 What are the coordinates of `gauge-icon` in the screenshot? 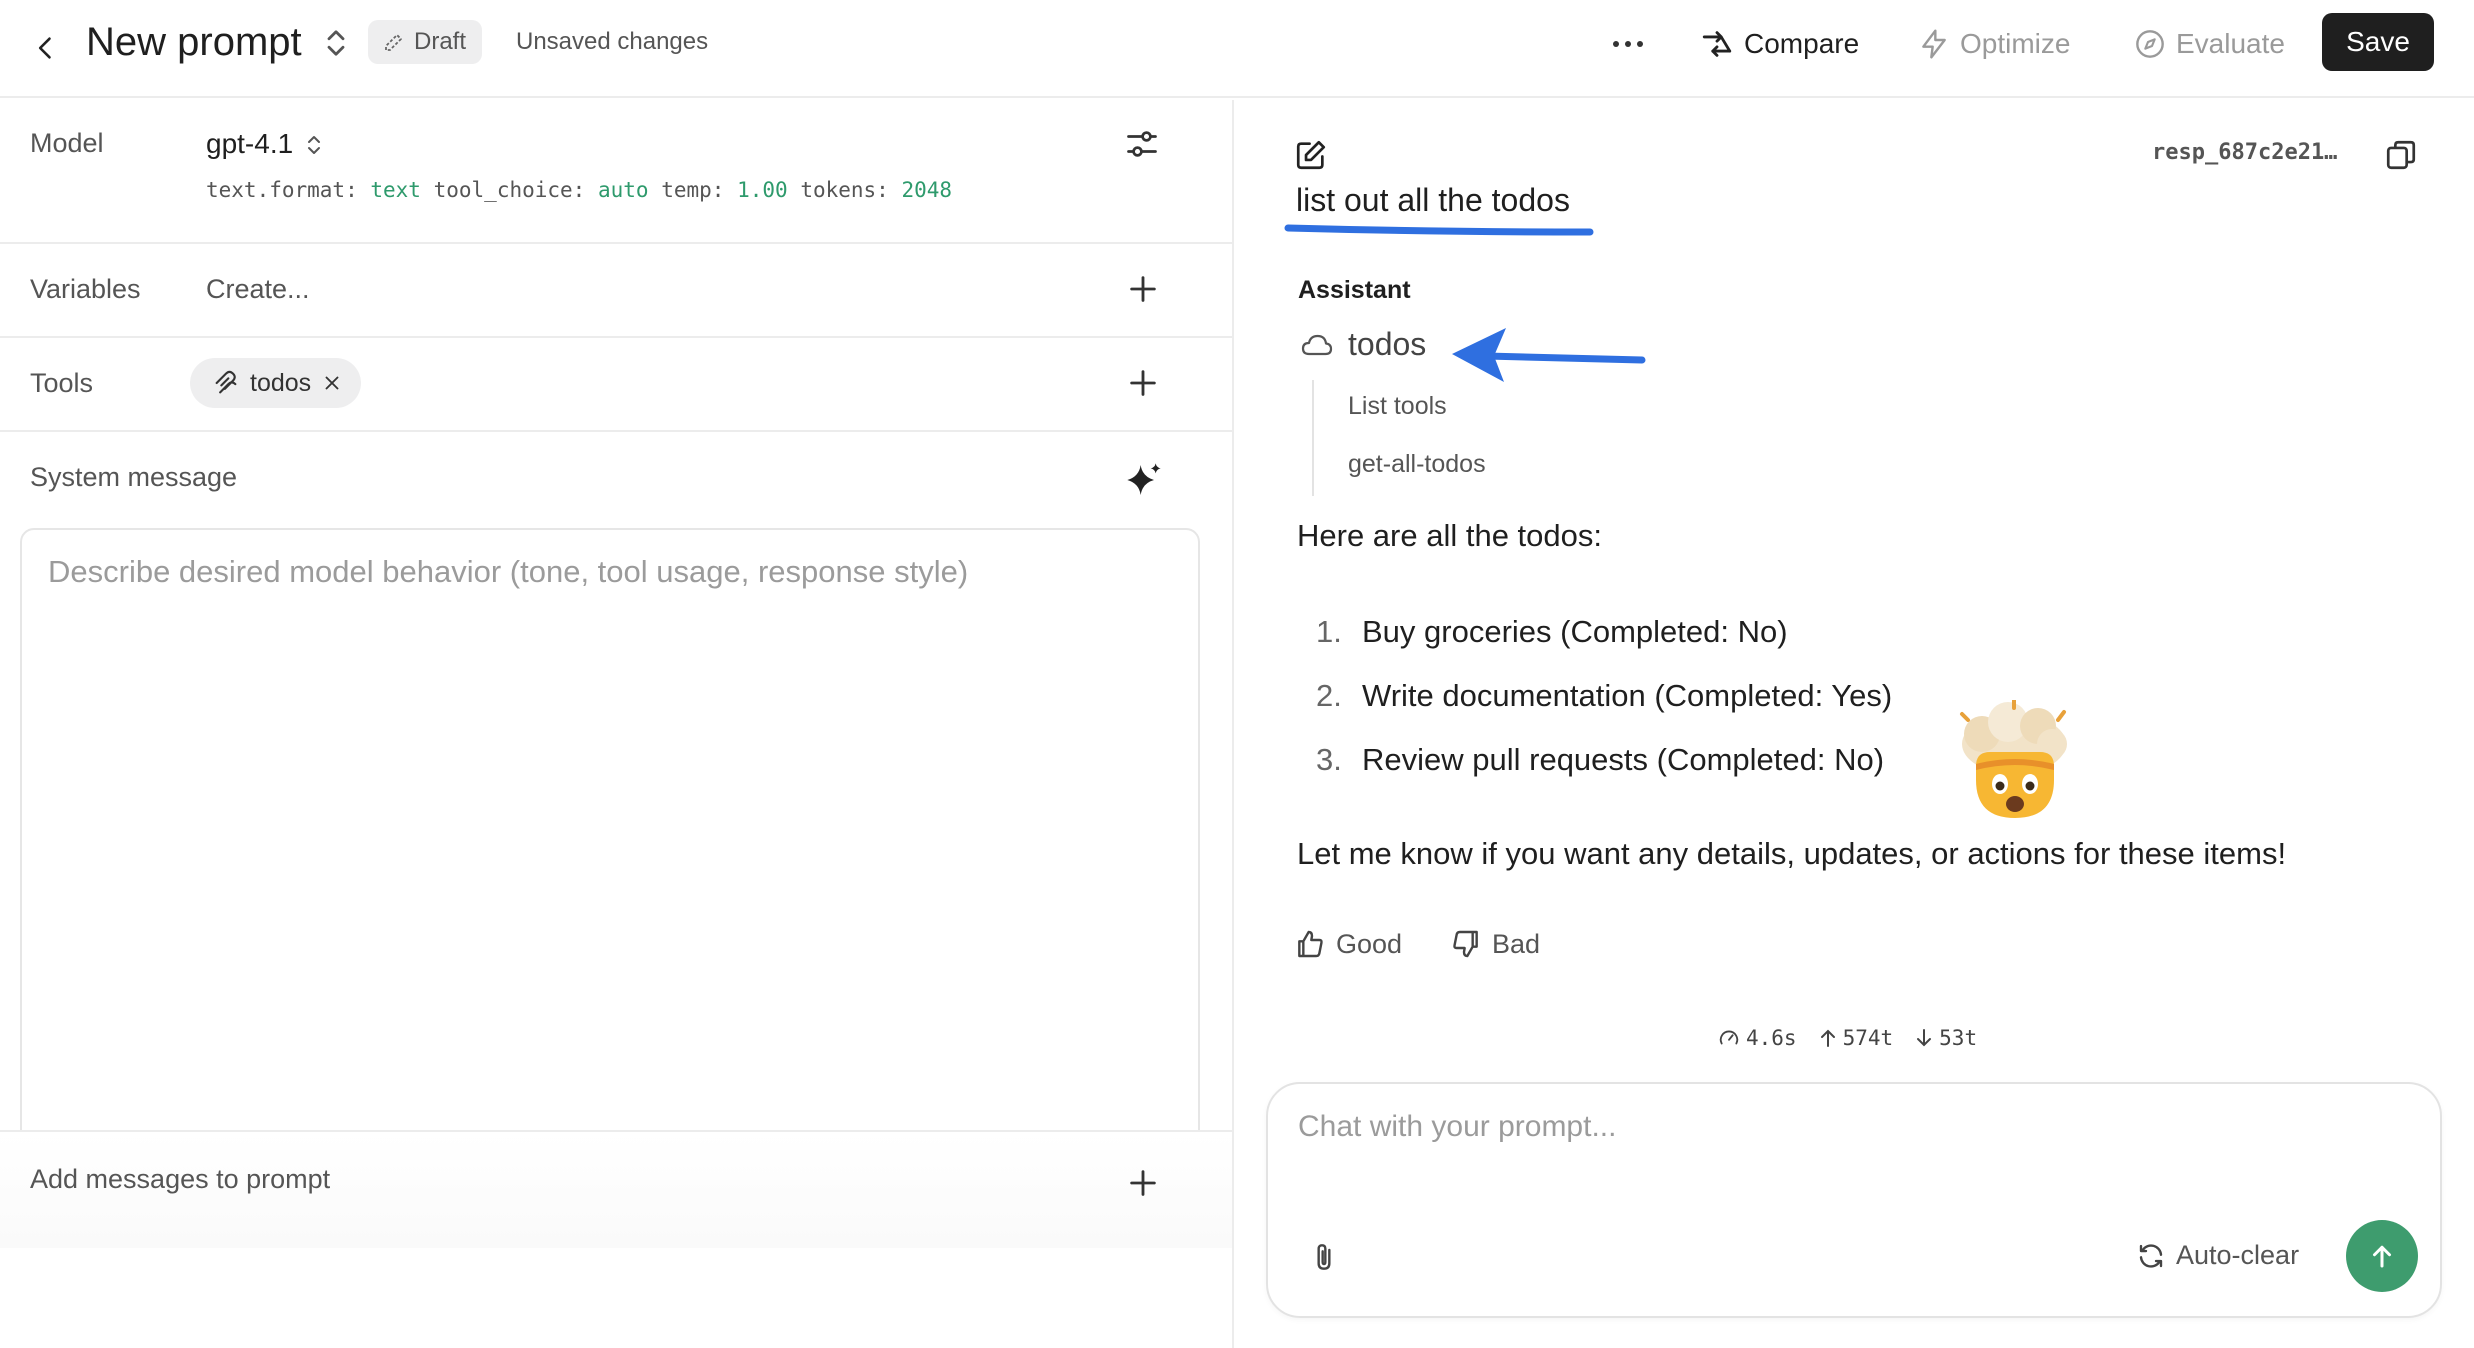 It's located at (1729, 1037).